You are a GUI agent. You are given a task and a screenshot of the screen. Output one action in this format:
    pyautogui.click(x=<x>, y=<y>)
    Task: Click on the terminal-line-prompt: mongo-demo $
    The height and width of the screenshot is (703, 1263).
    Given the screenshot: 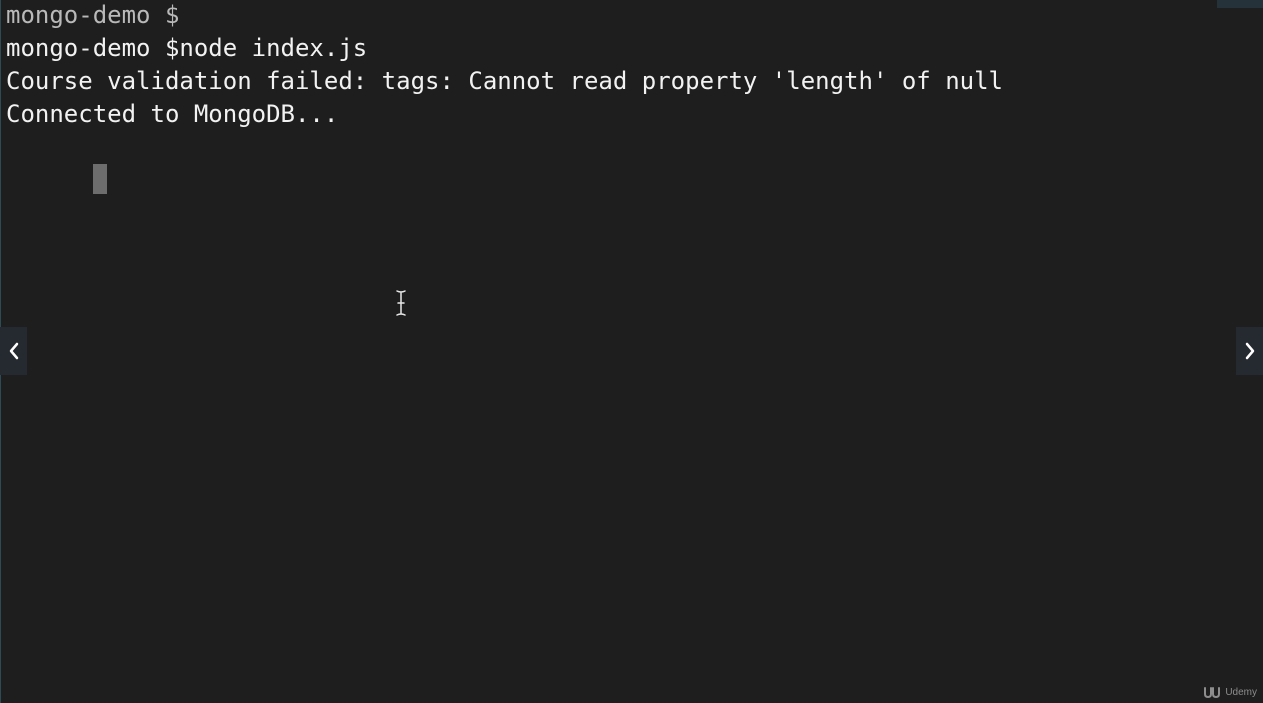 What is the action you would take?
    pyautogui.click(x=93, y=15)
    